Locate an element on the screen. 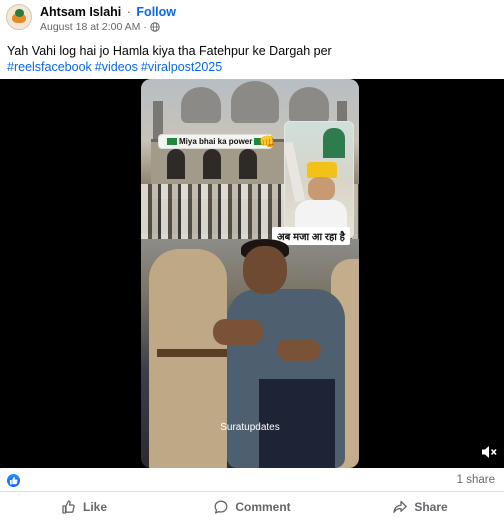 This screenshot has height=521, width=504. comment-button: Comment is located at coordinates (252, 507).